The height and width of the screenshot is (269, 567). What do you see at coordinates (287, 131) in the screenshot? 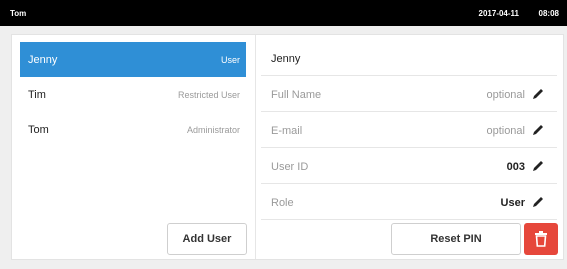
I see `field-label: E-mail` at bounding box center [287, 131].